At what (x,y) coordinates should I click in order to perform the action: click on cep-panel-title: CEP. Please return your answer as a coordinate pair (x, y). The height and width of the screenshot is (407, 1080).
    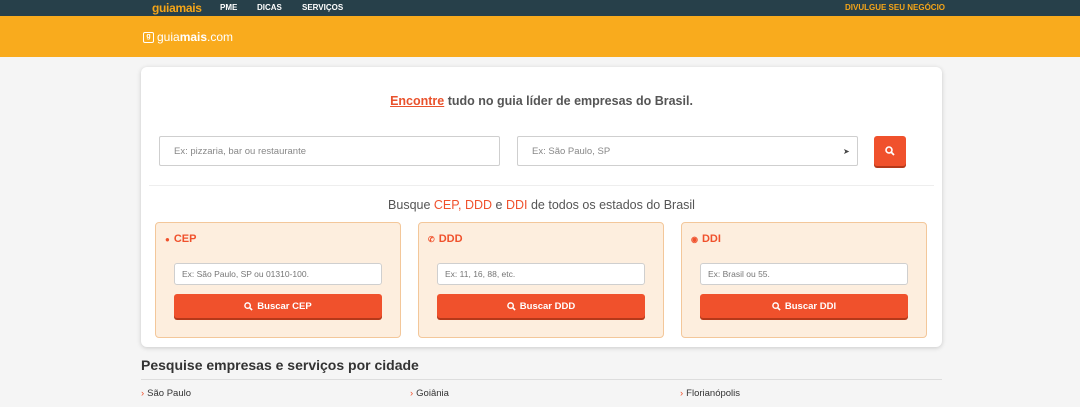
    Looking at the image, I should click on (185, 239).